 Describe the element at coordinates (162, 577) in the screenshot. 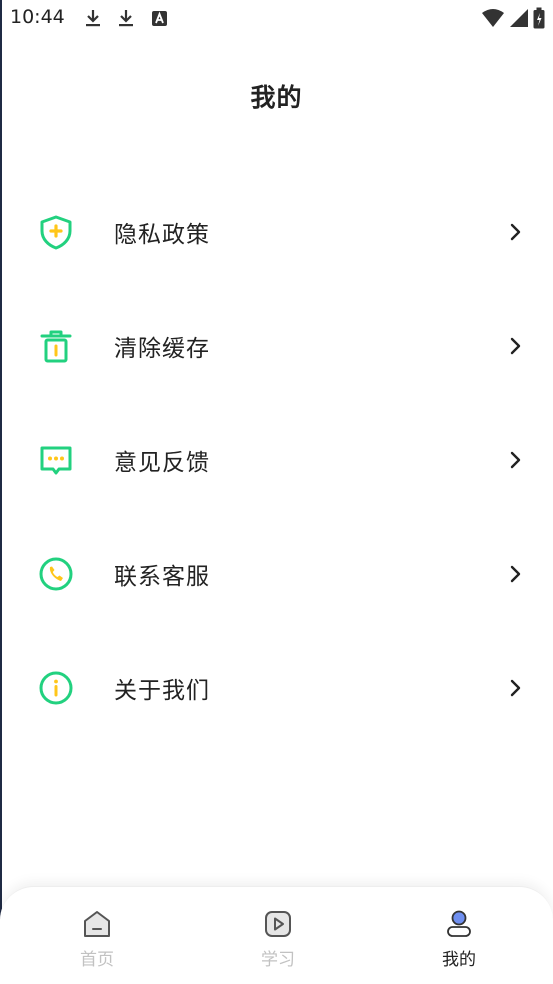

I see `menu-item-label: 联系客服` at that location.